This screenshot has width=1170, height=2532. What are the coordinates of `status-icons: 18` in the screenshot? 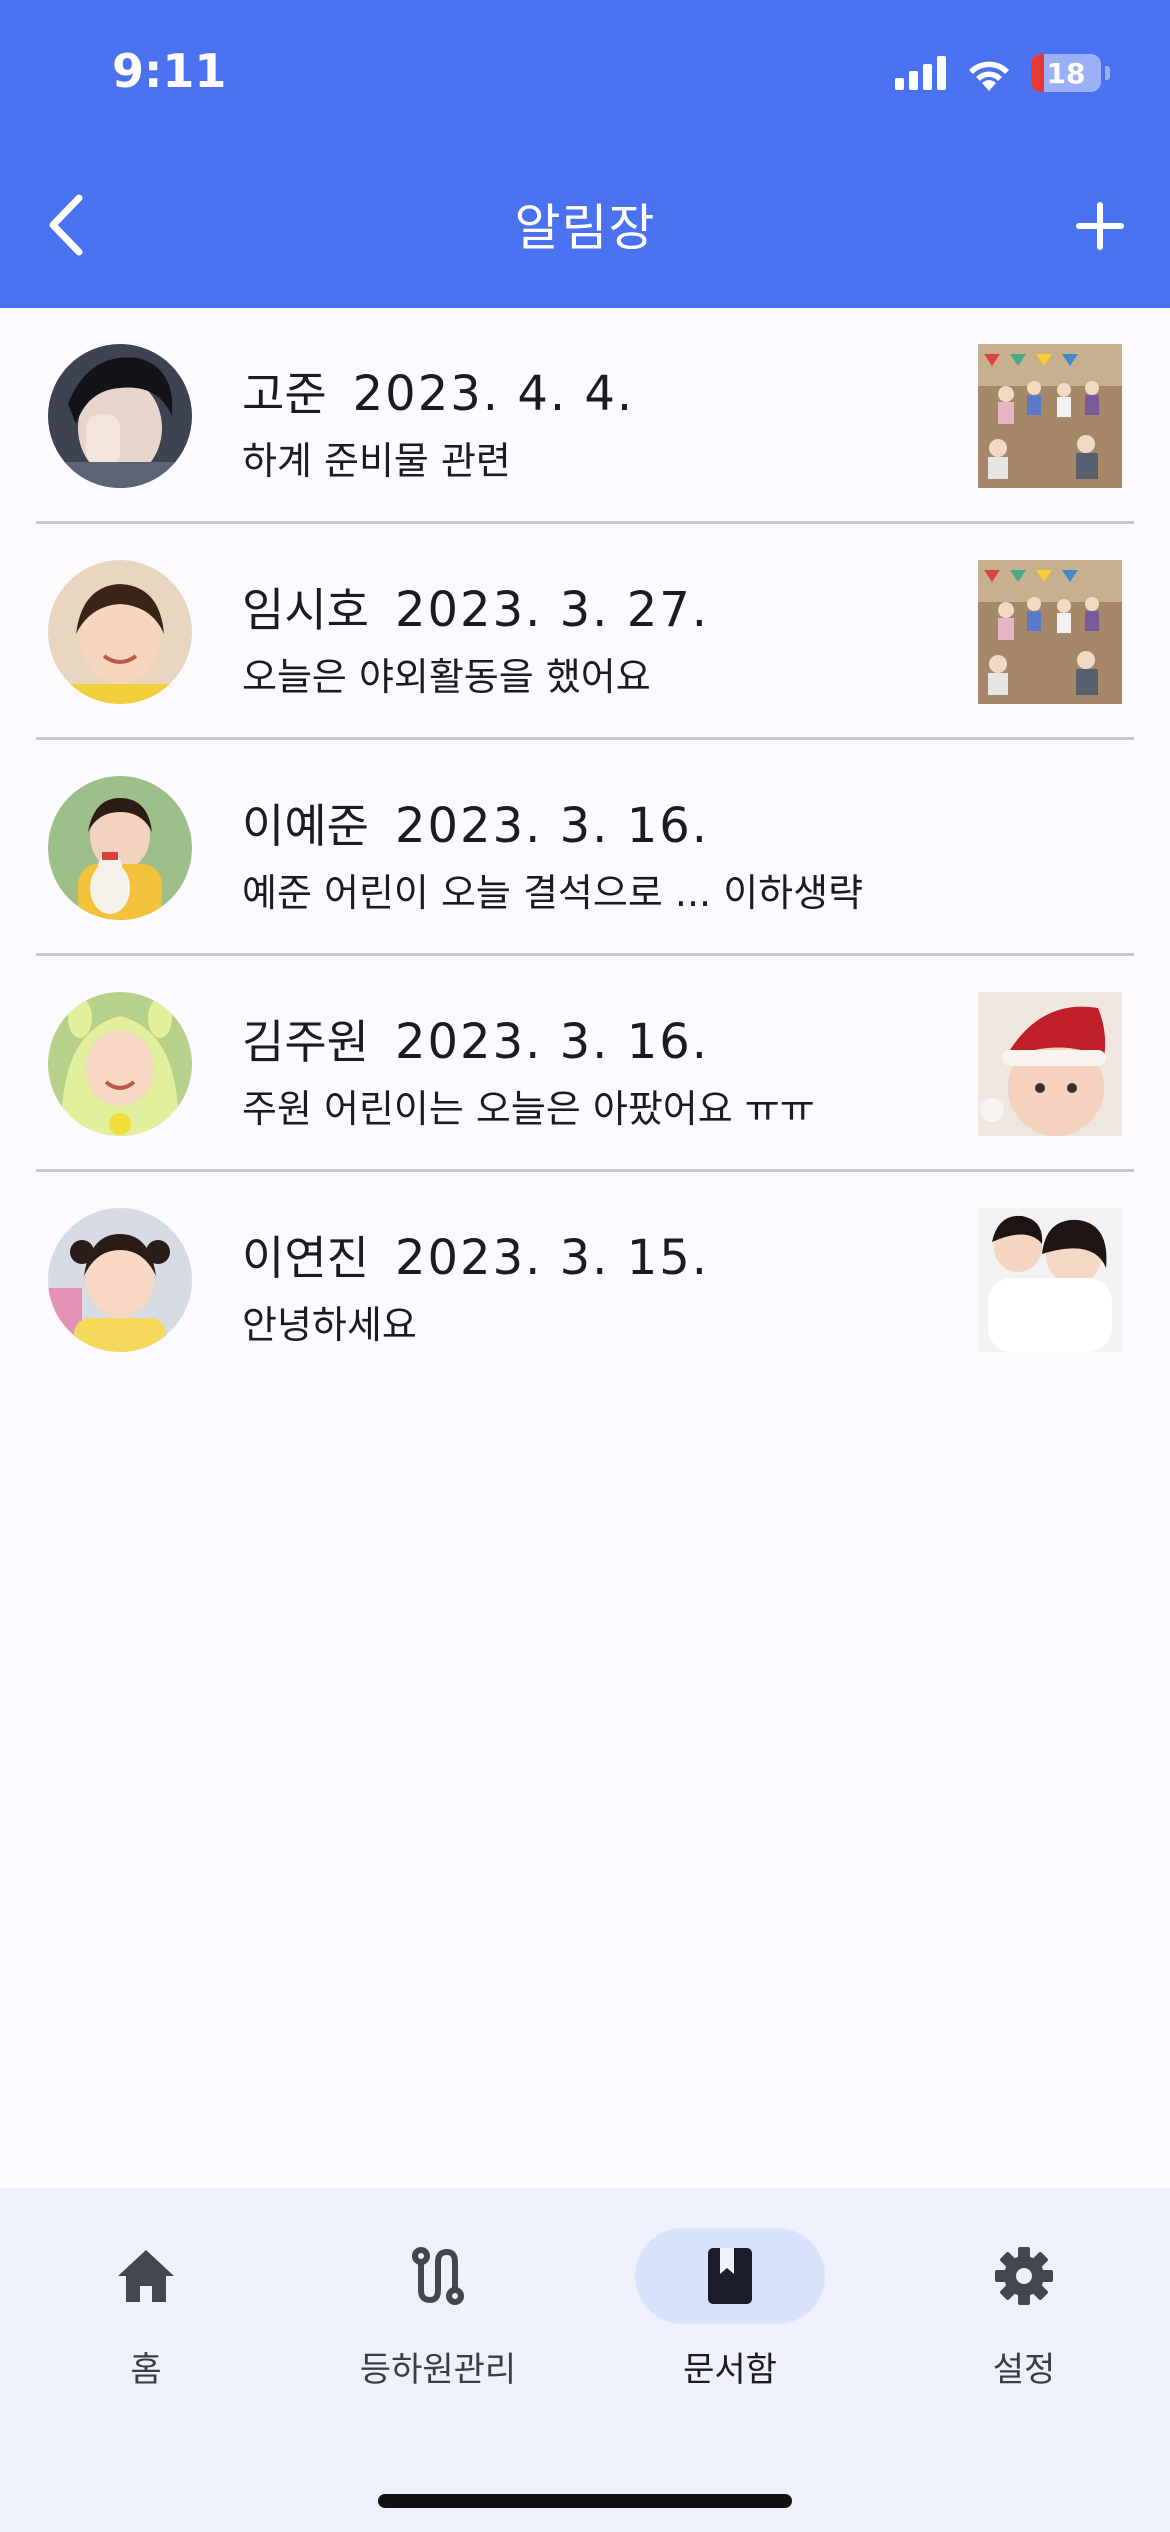 It's located at (1002, 73).